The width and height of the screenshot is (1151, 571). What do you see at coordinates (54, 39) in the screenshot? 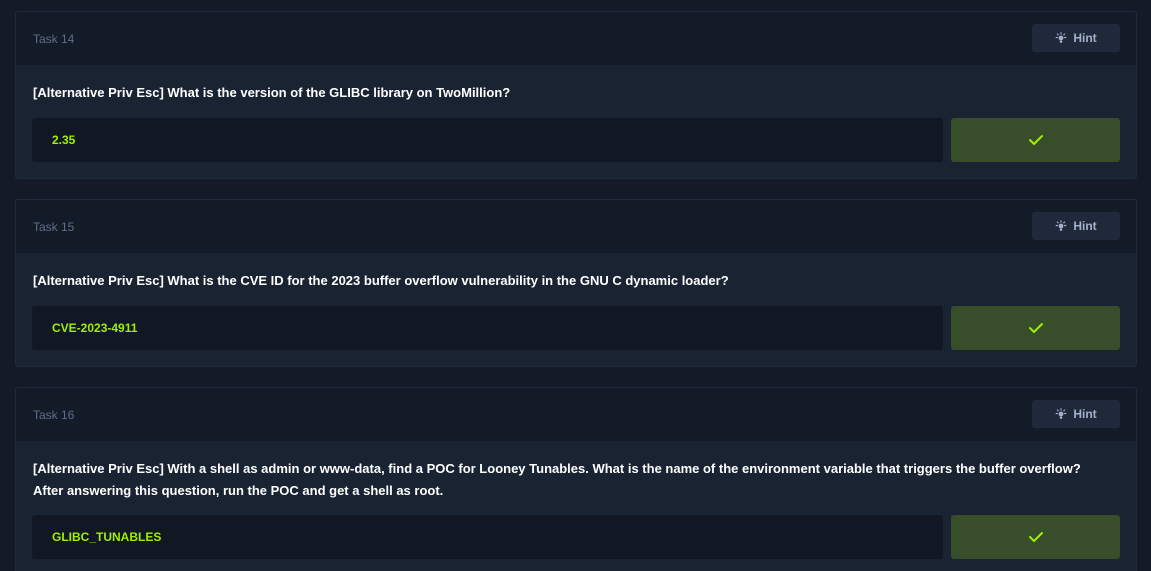
I see `task-label: Task 14` at bounding box center [54, 39].